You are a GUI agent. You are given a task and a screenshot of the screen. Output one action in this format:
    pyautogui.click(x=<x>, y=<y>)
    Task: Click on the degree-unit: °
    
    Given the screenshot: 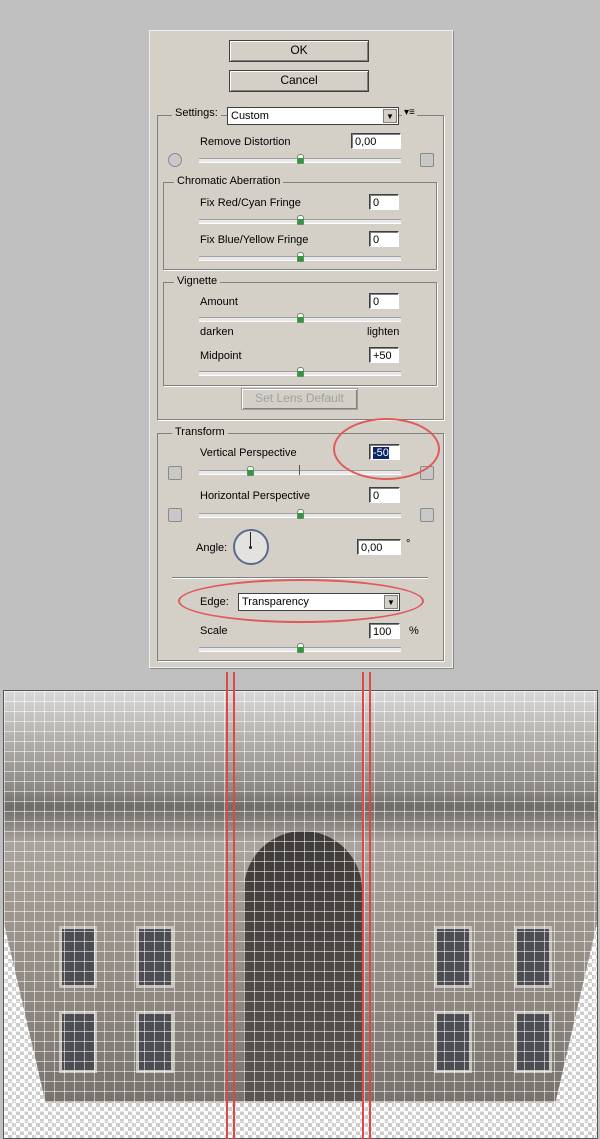 What is the action you would take?
    pyautogui.click(x=408, y=544)
    